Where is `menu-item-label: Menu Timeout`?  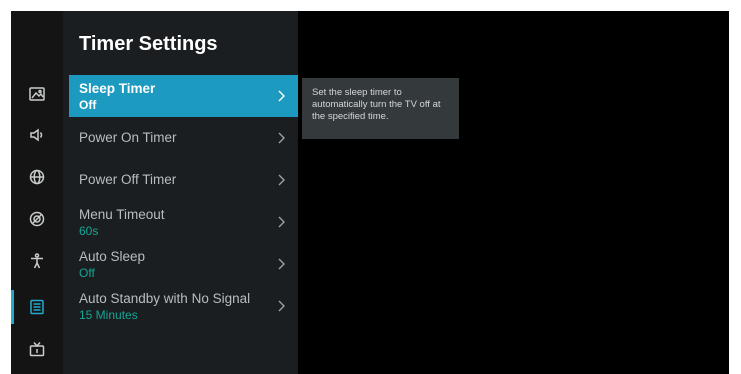 menu-item-label: Menu Timeout is located at coordinates (122, 214).